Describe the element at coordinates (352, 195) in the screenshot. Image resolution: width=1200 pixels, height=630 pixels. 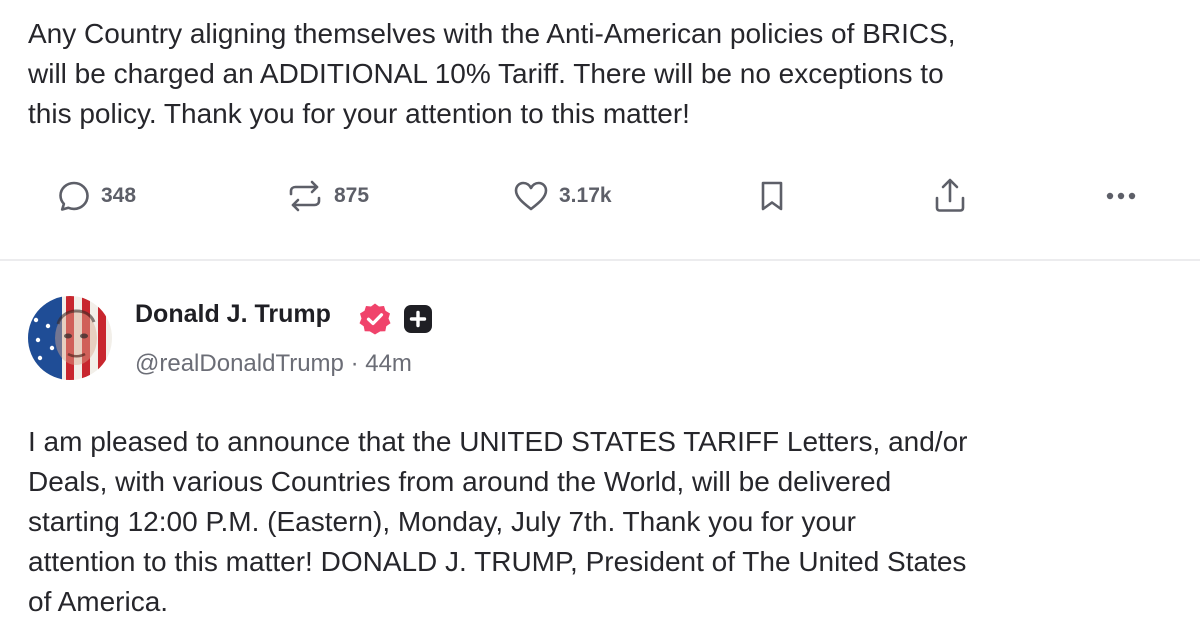
I see `repost-count: 875` at that location.